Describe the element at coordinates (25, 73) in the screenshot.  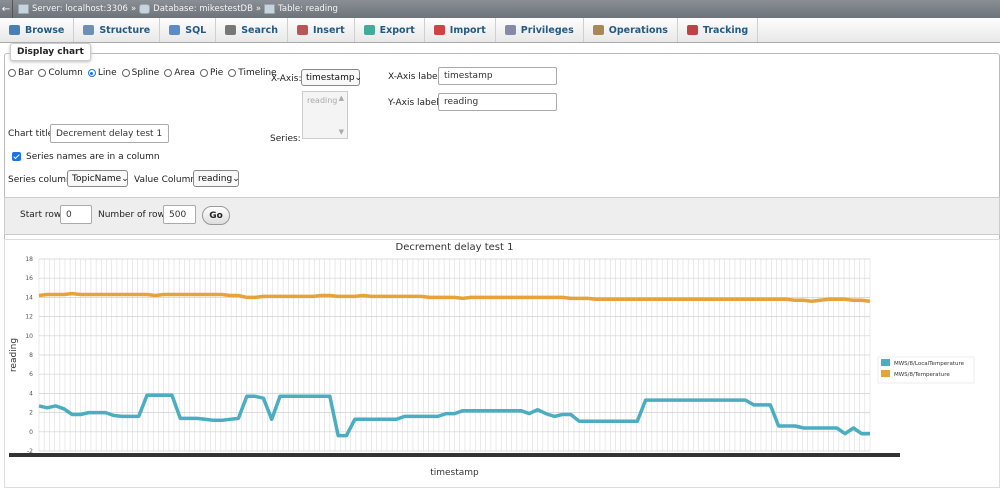
I see `radio-label-bar: Bar` at that location.